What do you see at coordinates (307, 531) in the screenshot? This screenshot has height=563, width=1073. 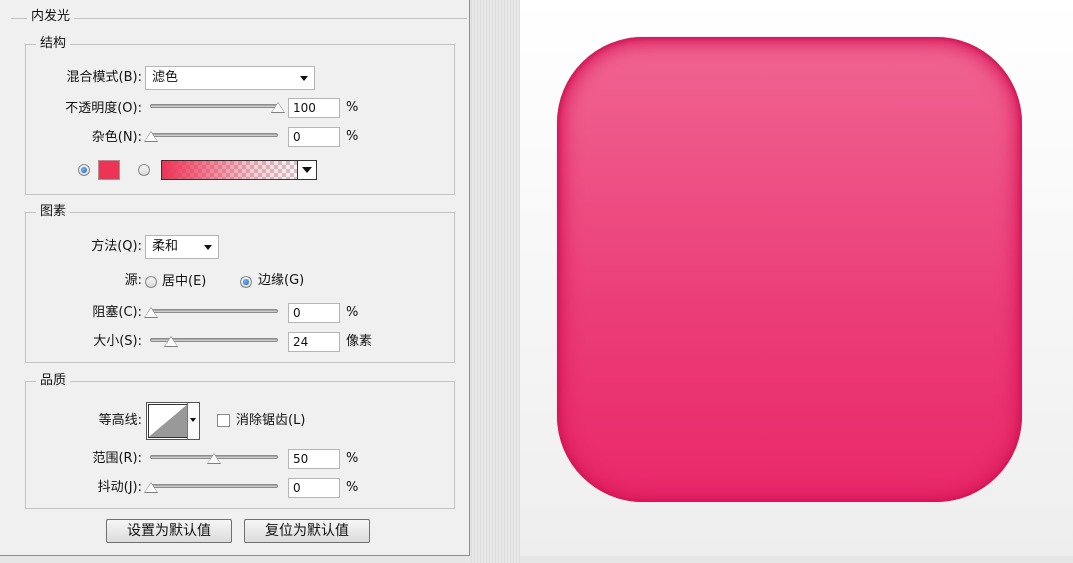 I see `reset-default-button: 复位为默认值` at bounding box center [307, 531].